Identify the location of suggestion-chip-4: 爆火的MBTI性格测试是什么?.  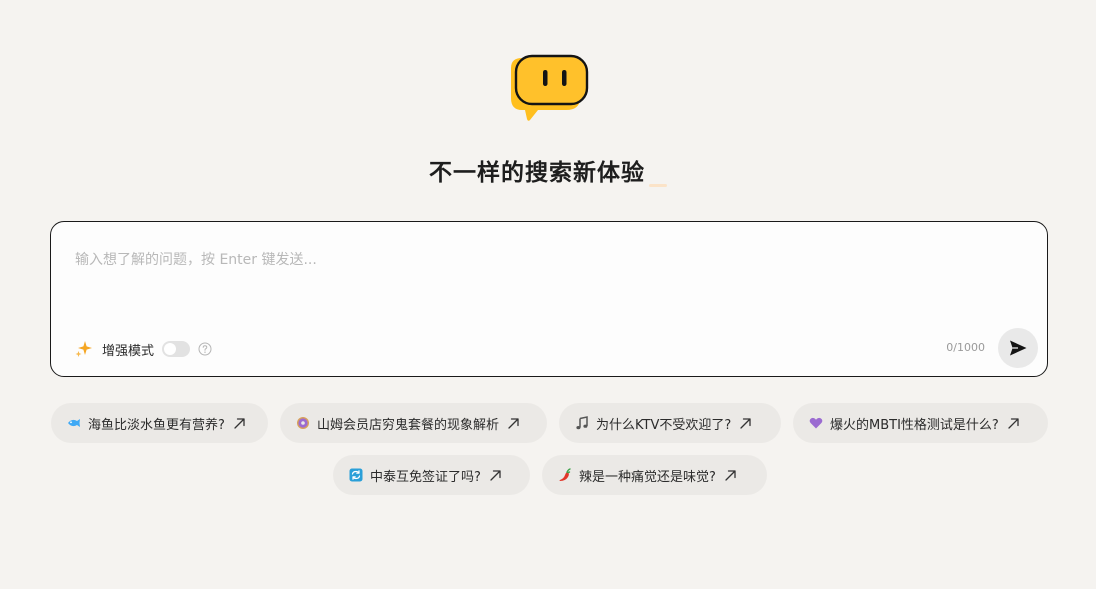
(920, 423).